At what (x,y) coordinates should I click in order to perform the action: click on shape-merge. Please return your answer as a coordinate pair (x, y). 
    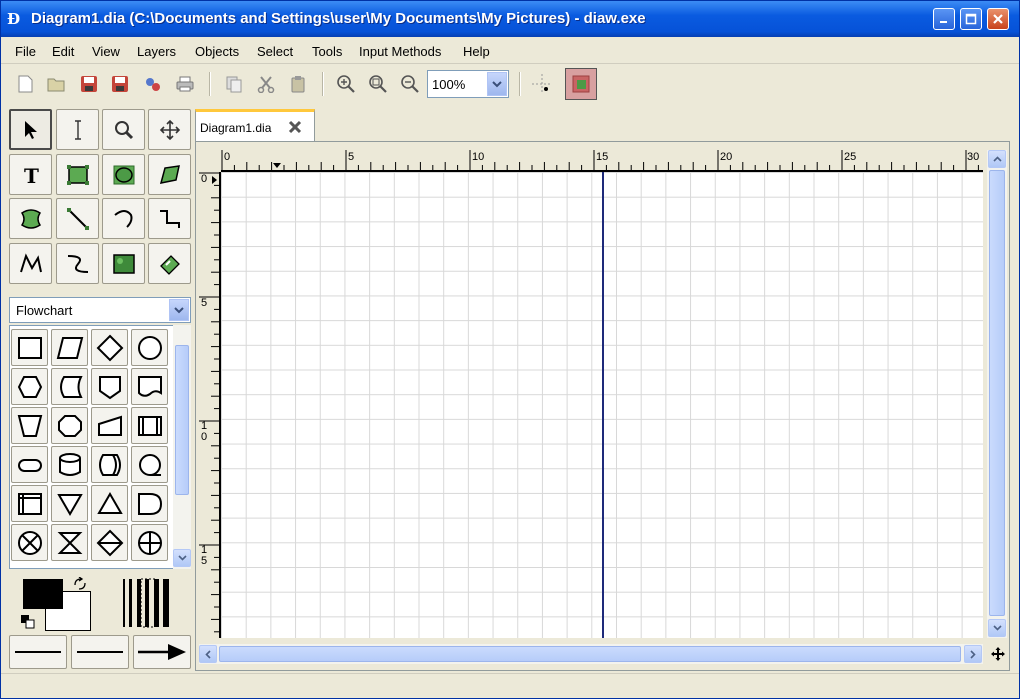
    Looking at the image, I should click on (69, 503).